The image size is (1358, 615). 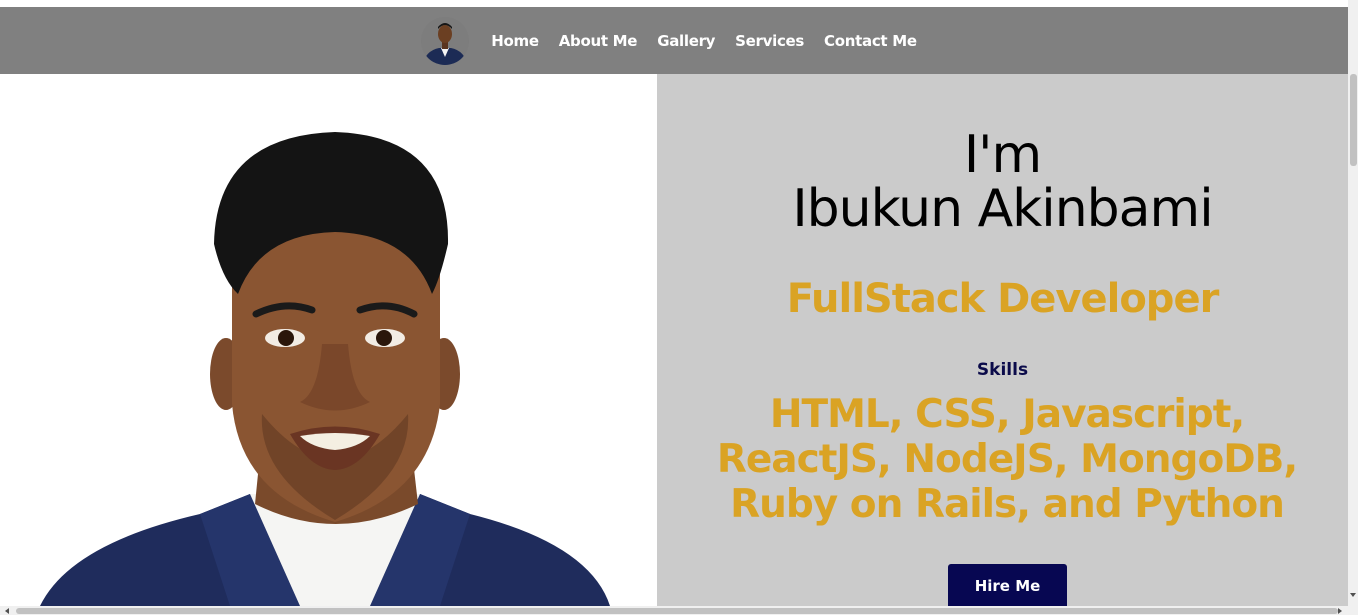 What do you see at coordinates (870, 41) in the screenshot?
I see `nav-link-contact-me: Contact Me` at bounding box center [870, 41].